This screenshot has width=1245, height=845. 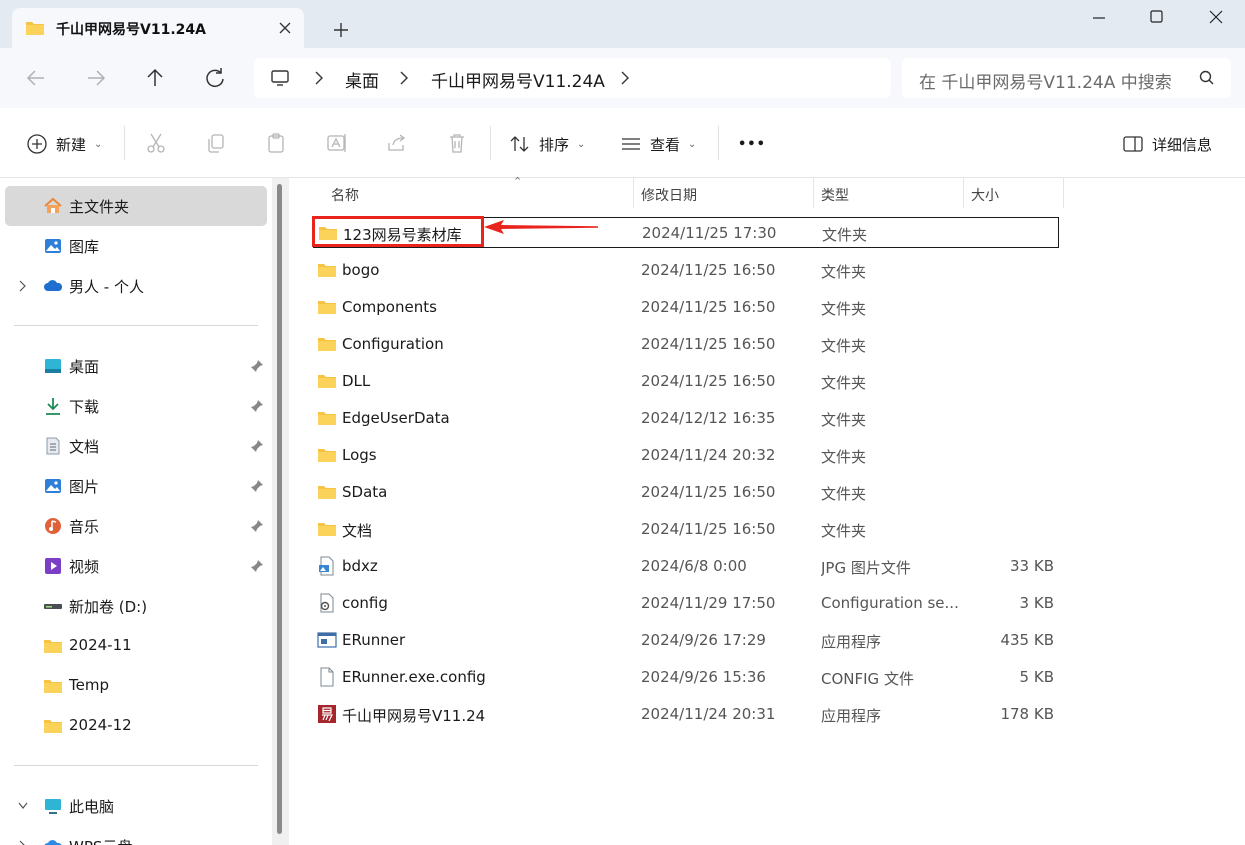 I want to click on file-name: bogo, so click(x=361, y=270).